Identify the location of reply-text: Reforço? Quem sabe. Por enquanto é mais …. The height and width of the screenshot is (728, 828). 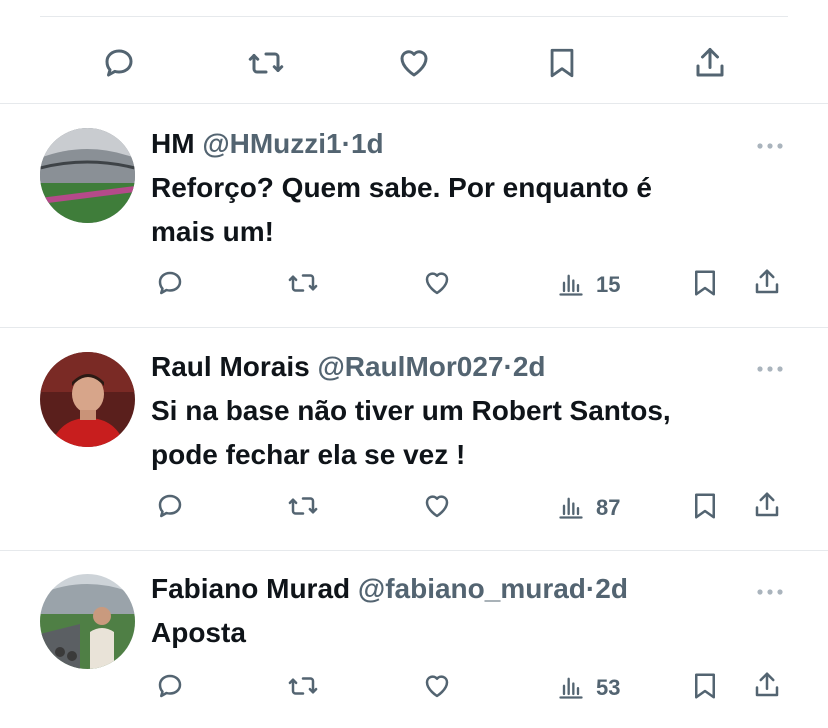
(401, 210).